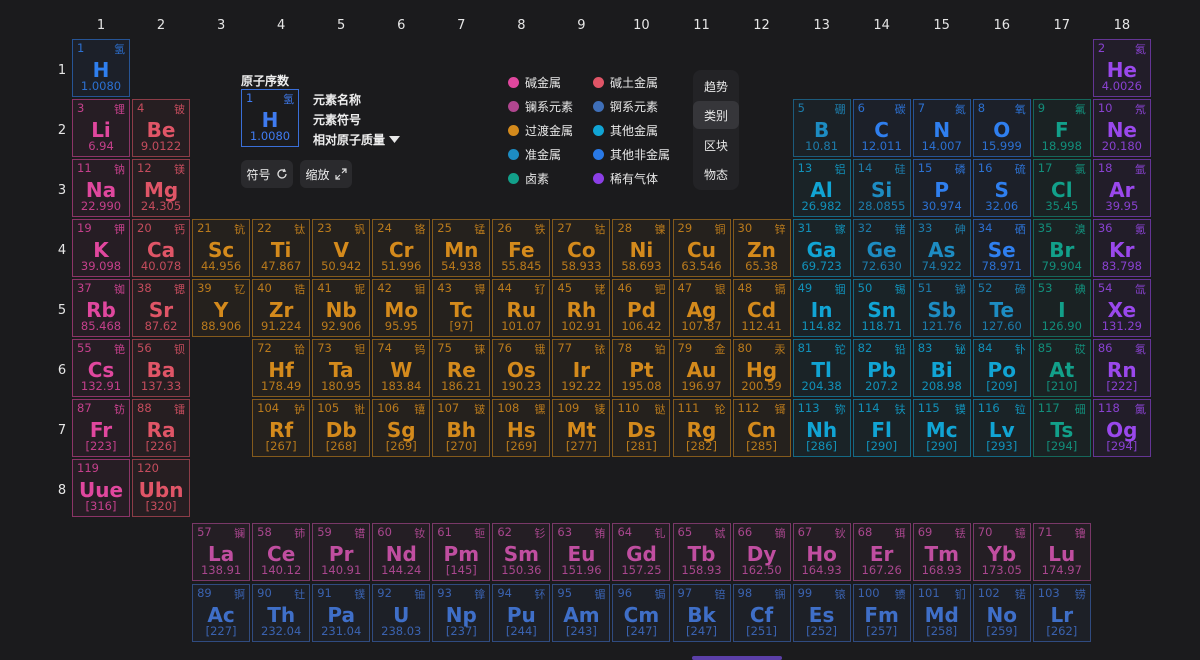 Image resolution: width=1200 pixels, height=660 pixels. What do you see at coordinates (941, 552) in the screenshot?
I see `element-cell: 69 铥 Tm 168.93` at bounding box center [941, 552].